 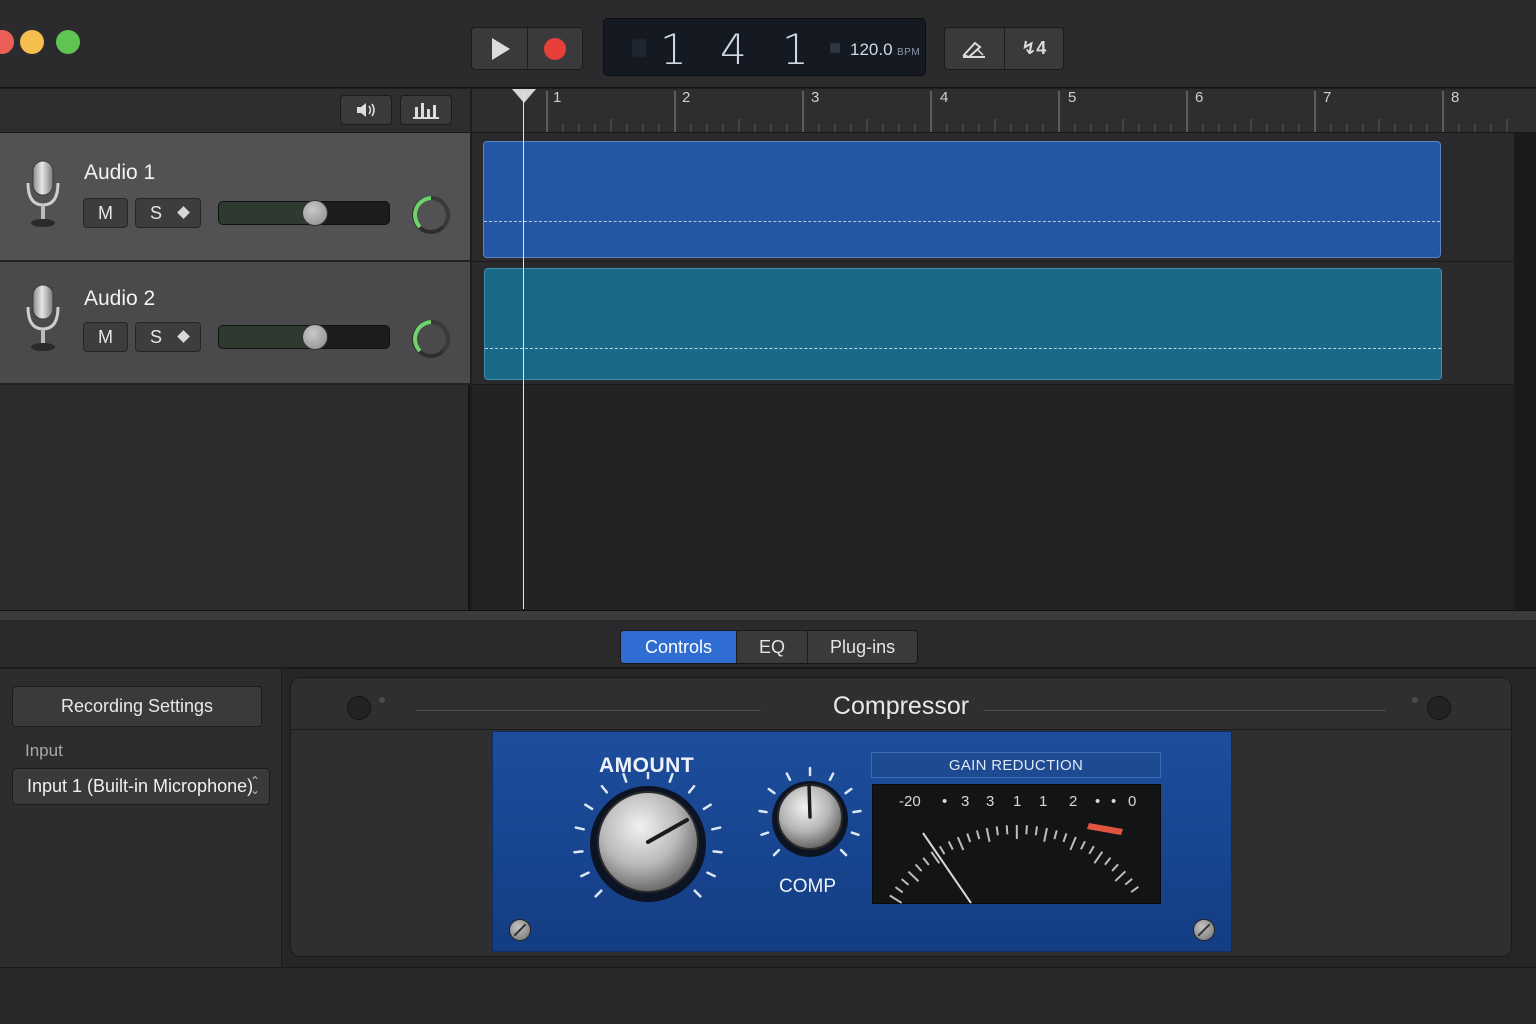 I want to click on meter-dial, so click(x=1014, y=863).